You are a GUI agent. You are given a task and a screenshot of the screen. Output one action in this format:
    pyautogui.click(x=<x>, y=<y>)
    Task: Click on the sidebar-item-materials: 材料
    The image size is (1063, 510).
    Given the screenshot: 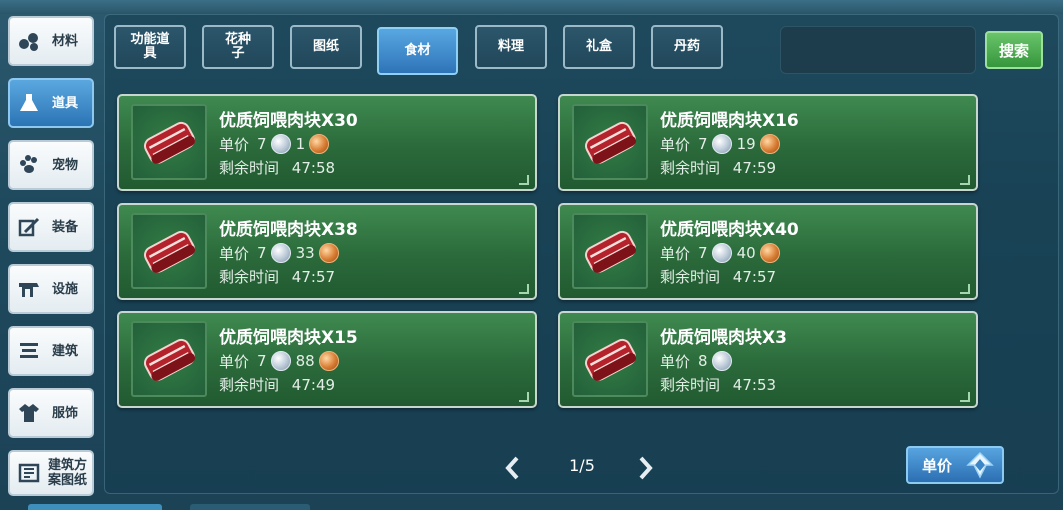 What is the action you would take?
    pyautogui.click(x=51, y=41)
    